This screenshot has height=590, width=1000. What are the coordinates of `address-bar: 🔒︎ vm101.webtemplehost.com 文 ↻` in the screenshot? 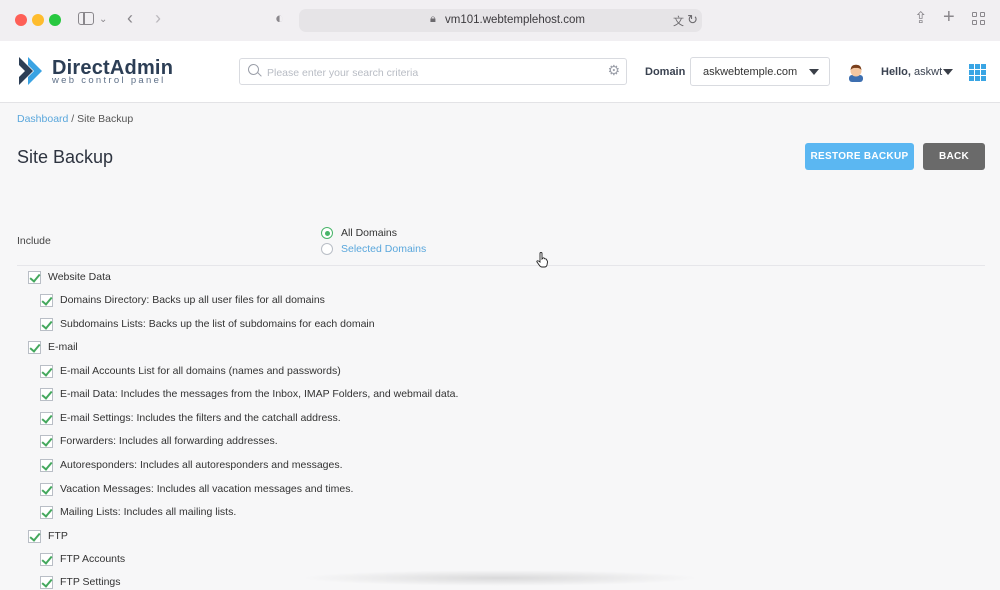 It's located at (500, 20).